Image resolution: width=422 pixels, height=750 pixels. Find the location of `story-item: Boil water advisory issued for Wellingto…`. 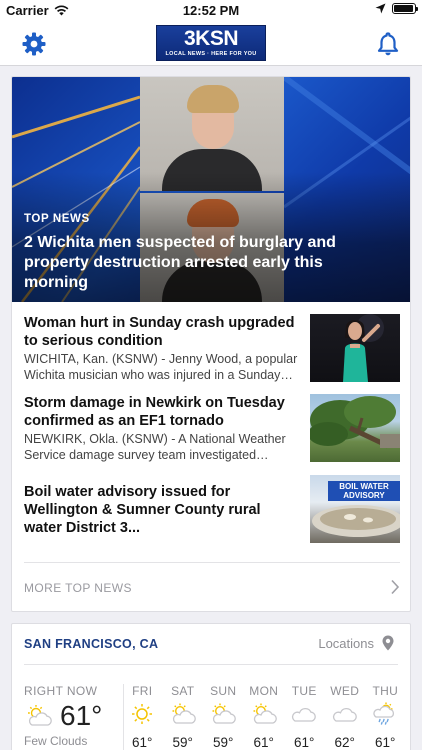

story-item: Boil water advisory issued for Wellingto… is located at coordinates (212, 509).